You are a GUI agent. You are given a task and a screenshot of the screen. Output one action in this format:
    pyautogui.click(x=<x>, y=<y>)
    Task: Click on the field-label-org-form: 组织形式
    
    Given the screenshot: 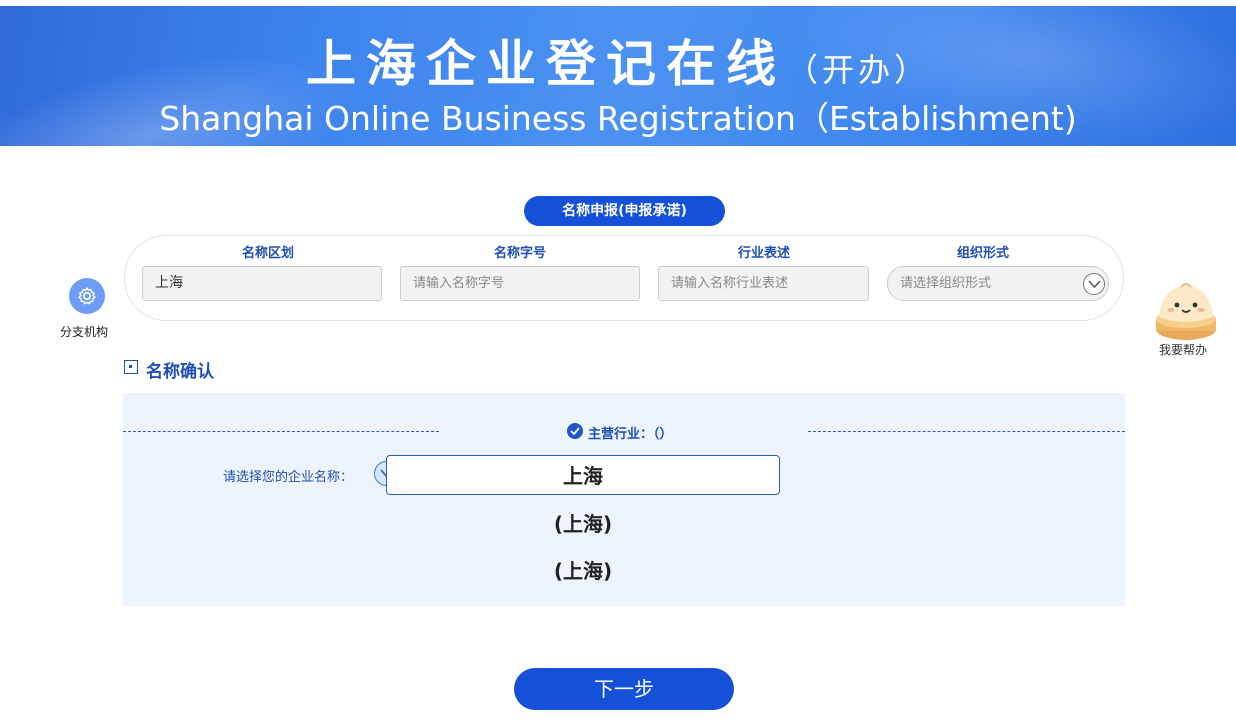 What is the action you would take?
    pyautogui.click(x=982, y=253)
    